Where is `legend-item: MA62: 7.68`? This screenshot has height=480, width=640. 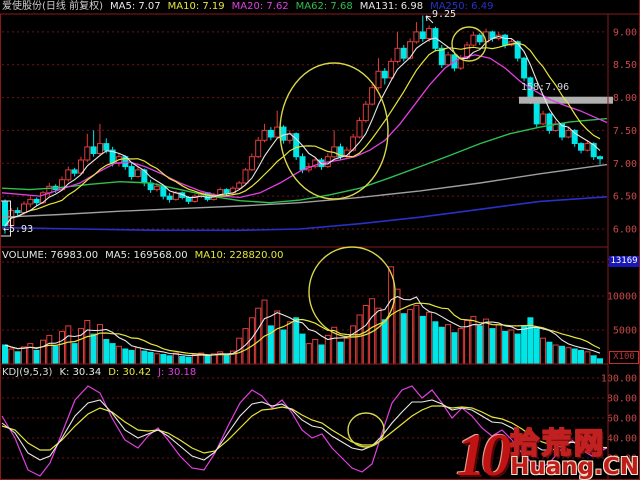 legend-item: MA62: 7.68 is located at coordinates (324, 6).